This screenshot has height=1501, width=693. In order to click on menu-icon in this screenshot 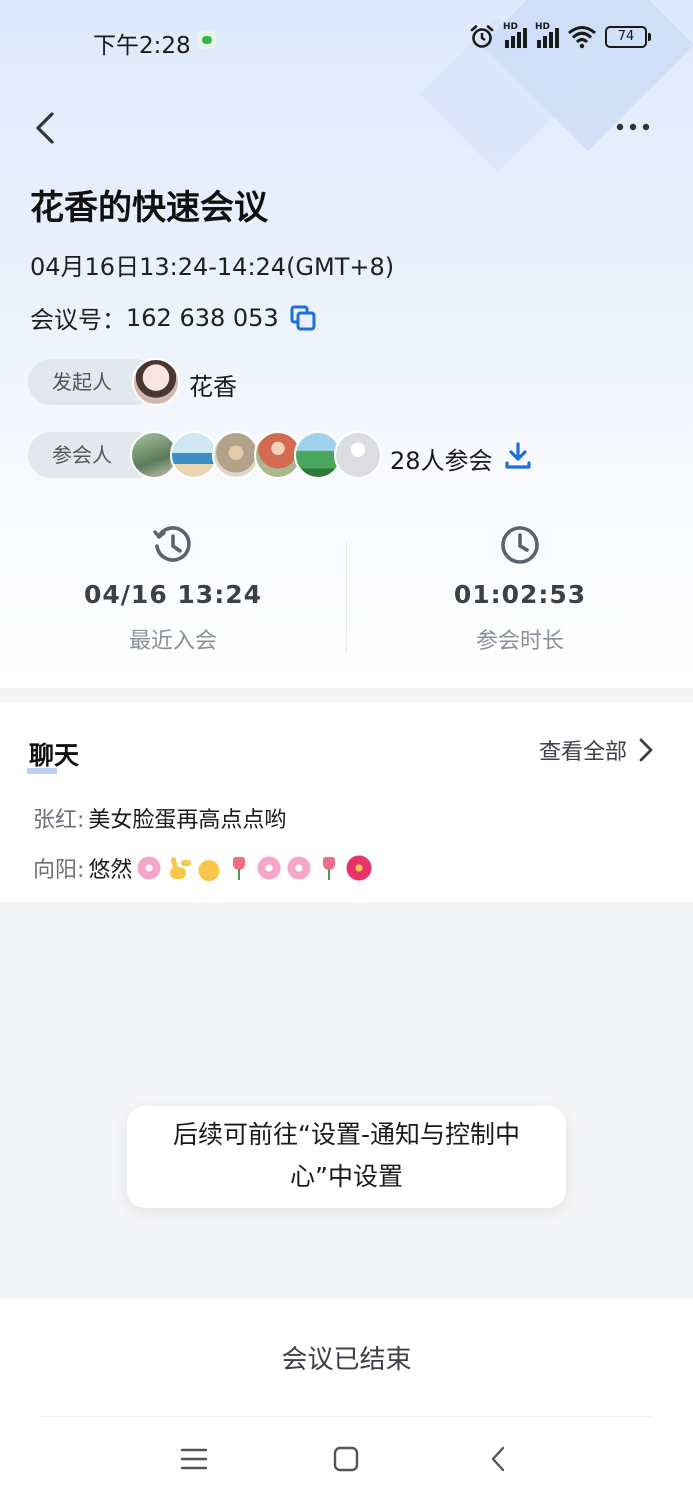, I will do `click(194, 1459)`.